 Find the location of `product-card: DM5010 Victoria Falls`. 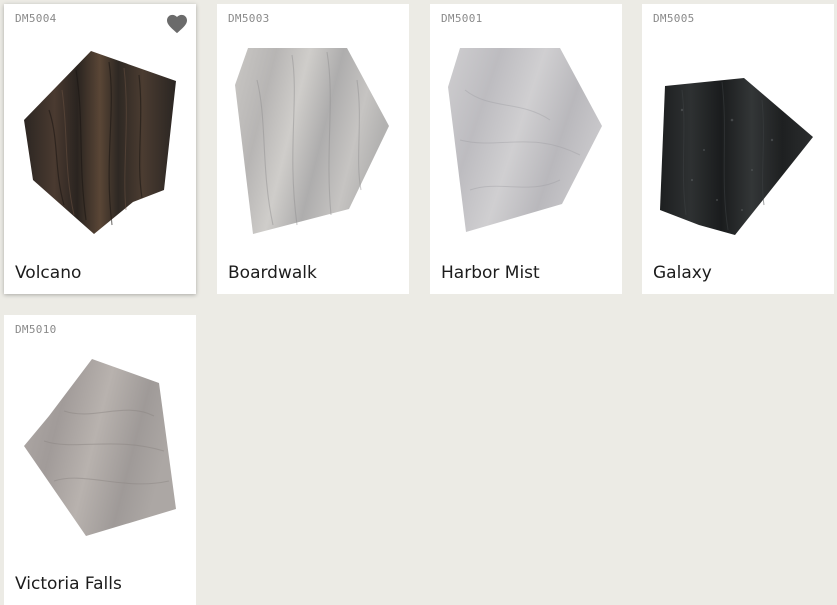

product-card: DM5010 Victoria Falls is located at coordinates (100, 460).